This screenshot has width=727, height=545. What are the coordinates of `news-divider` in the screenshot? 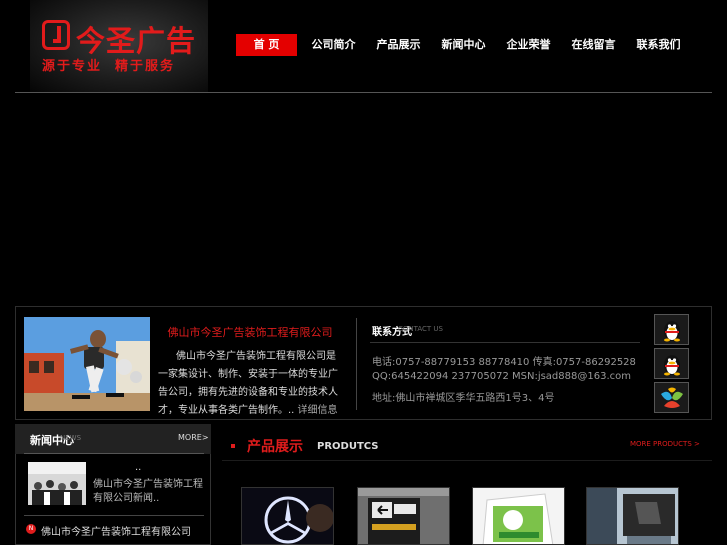 It's located at (114, 453).